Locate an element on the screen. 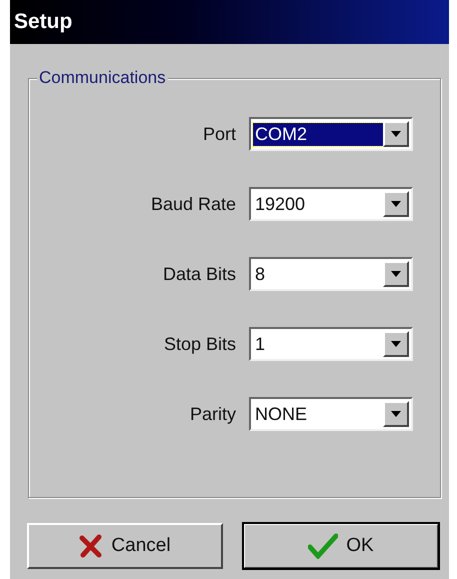 The height and width of the screenshot is (579, 457). window-title: Setup is located at coordinates (43, 22).